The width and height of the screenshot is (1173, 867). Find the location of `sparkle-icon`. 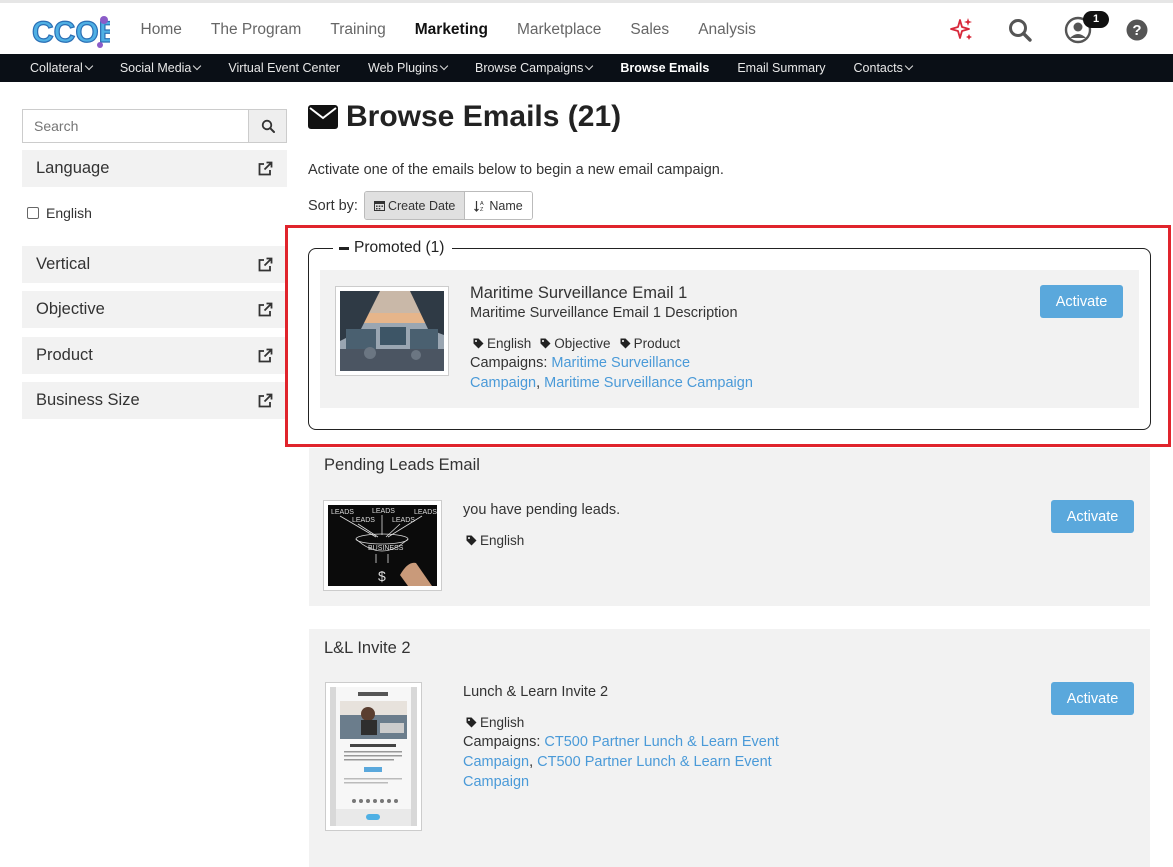

sparkle-icon is located at coordinates (961, 30).